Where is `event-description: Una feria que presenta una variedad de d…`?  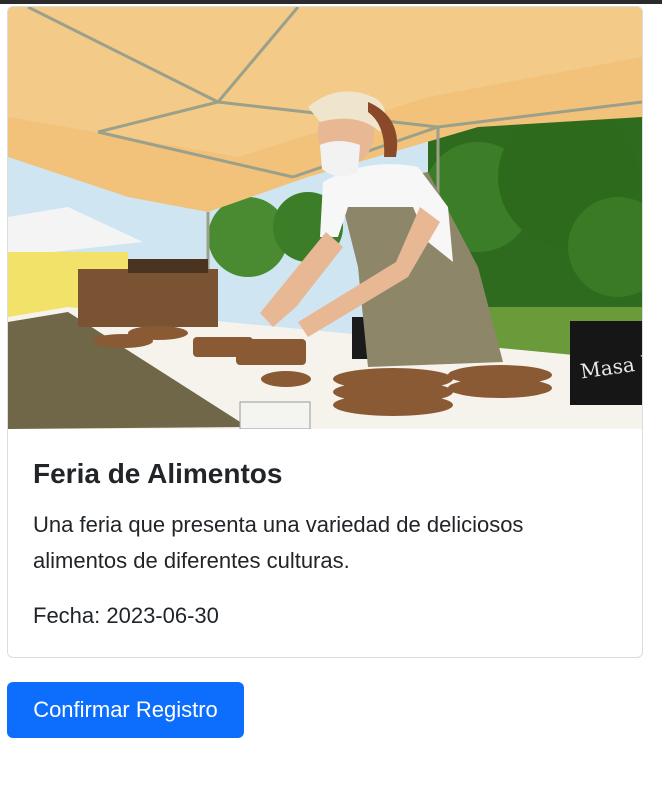 event-description: Una feria que presenta una variedad de d… is located at coordinates (278, 542).